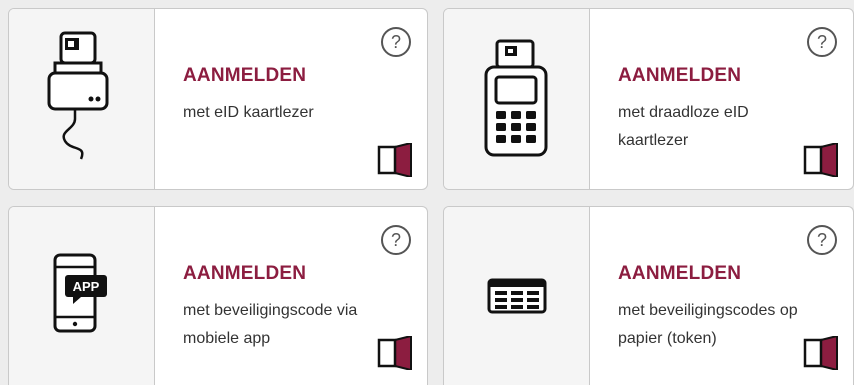  I want to click on wireless-card-reader-icon, so click(515, 98).